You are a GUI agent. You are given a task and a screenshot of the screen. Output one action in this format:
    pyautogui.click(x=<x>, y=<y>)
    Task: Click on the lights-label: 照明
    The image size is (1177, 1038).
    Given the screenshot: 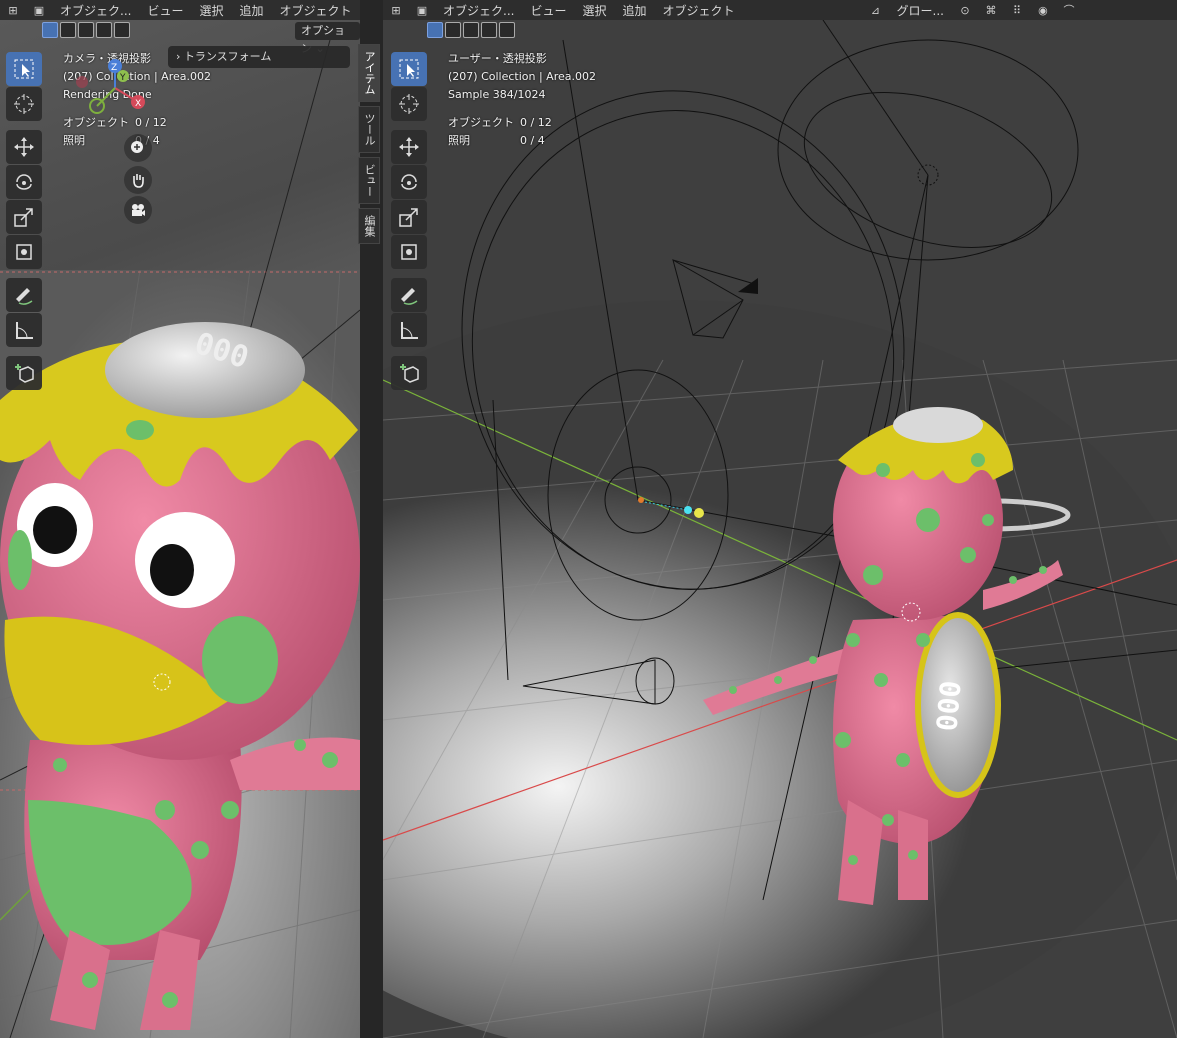 What is the action you would take?
    pyautogui.click(x=459, y=140)
    